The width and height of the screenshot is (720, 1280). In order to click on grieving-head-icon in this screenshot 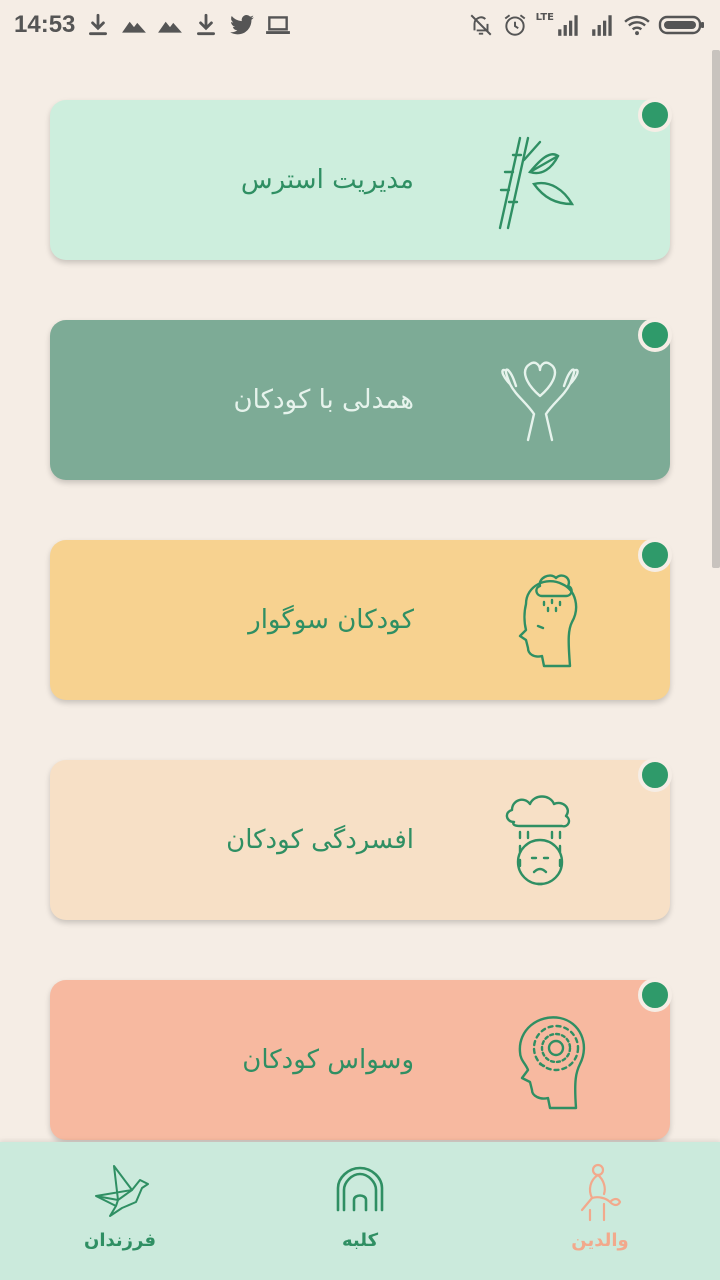, I will do `click(540, 620)`.